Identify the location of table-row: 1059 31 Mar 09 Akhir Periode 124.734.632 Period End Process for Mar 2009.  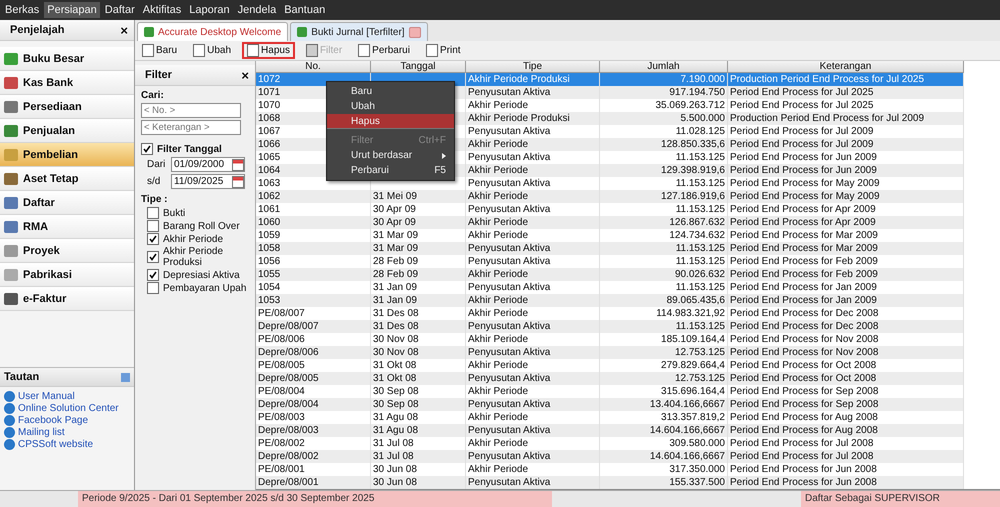
(610, 235).